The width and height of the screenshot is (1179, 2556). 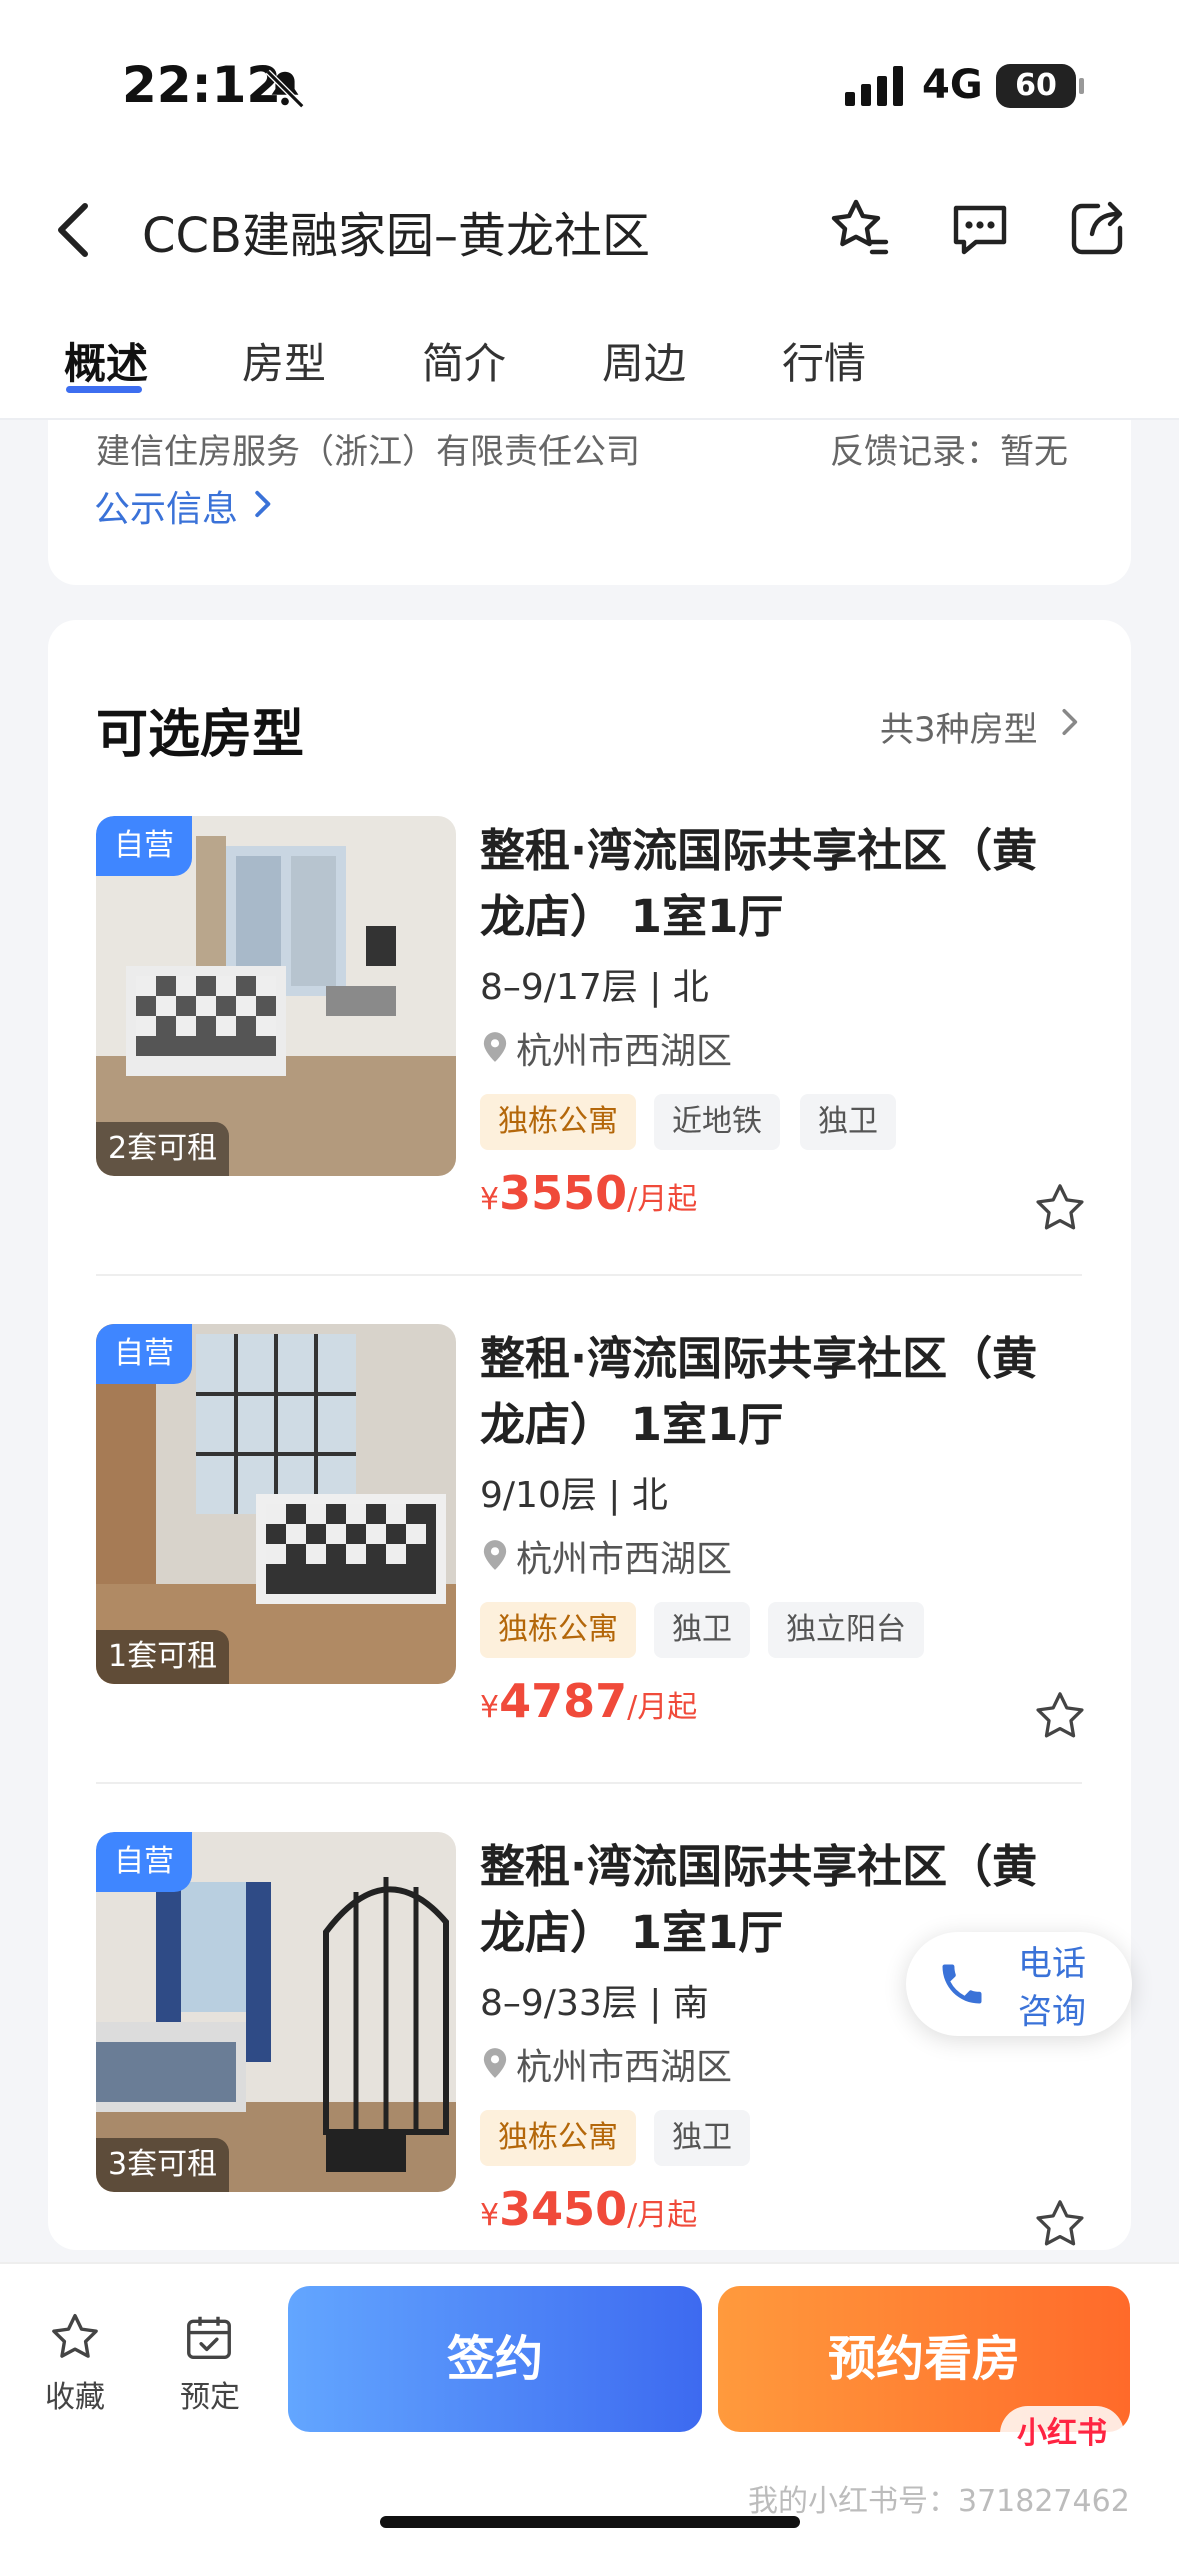 I want to click on message-icon, so click(x=980, y=228).